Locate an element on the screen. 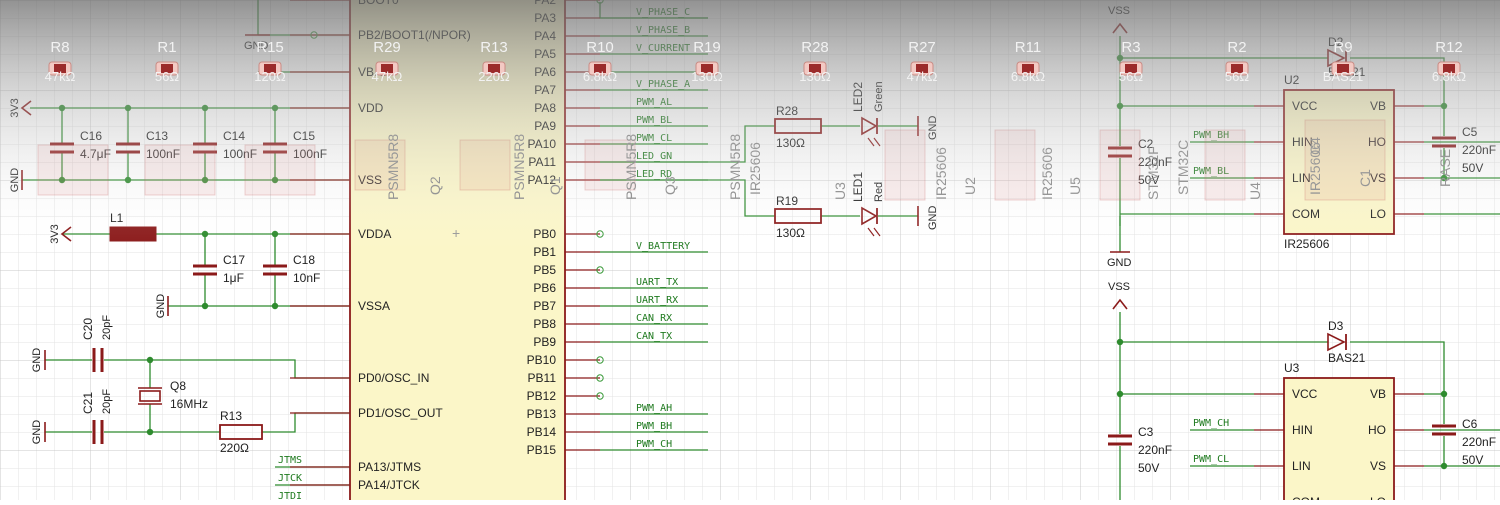 This screenshot has width=1500, height=505. diode-ref: D3 is located at coordinates (1336, 326).